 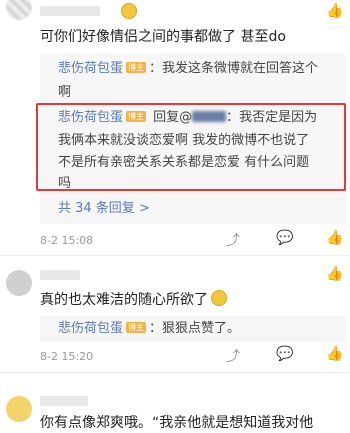 I want to click on reply-item: 悲伤荷包蛋 博主 ：狠狠点赞了。, so click(x=149, y=329).